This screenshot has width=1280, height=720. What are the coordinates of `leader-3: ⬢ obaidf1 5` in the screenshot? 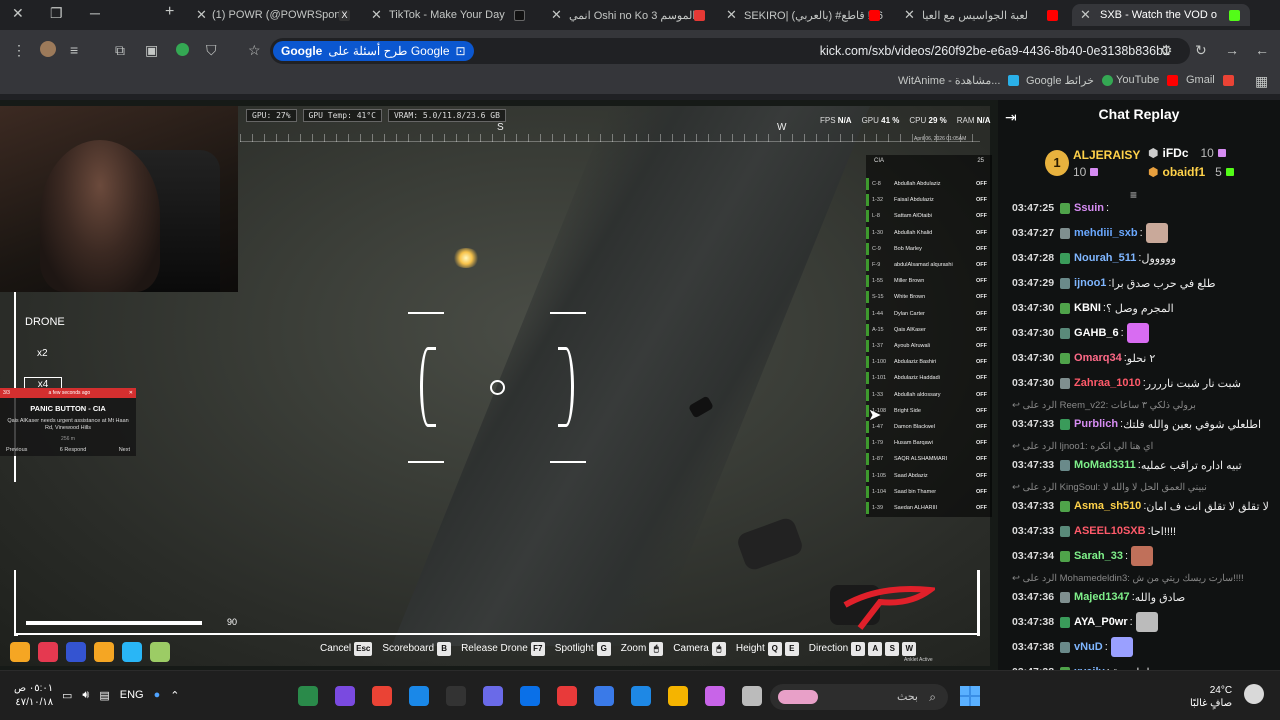 It's located at (1191, 172).